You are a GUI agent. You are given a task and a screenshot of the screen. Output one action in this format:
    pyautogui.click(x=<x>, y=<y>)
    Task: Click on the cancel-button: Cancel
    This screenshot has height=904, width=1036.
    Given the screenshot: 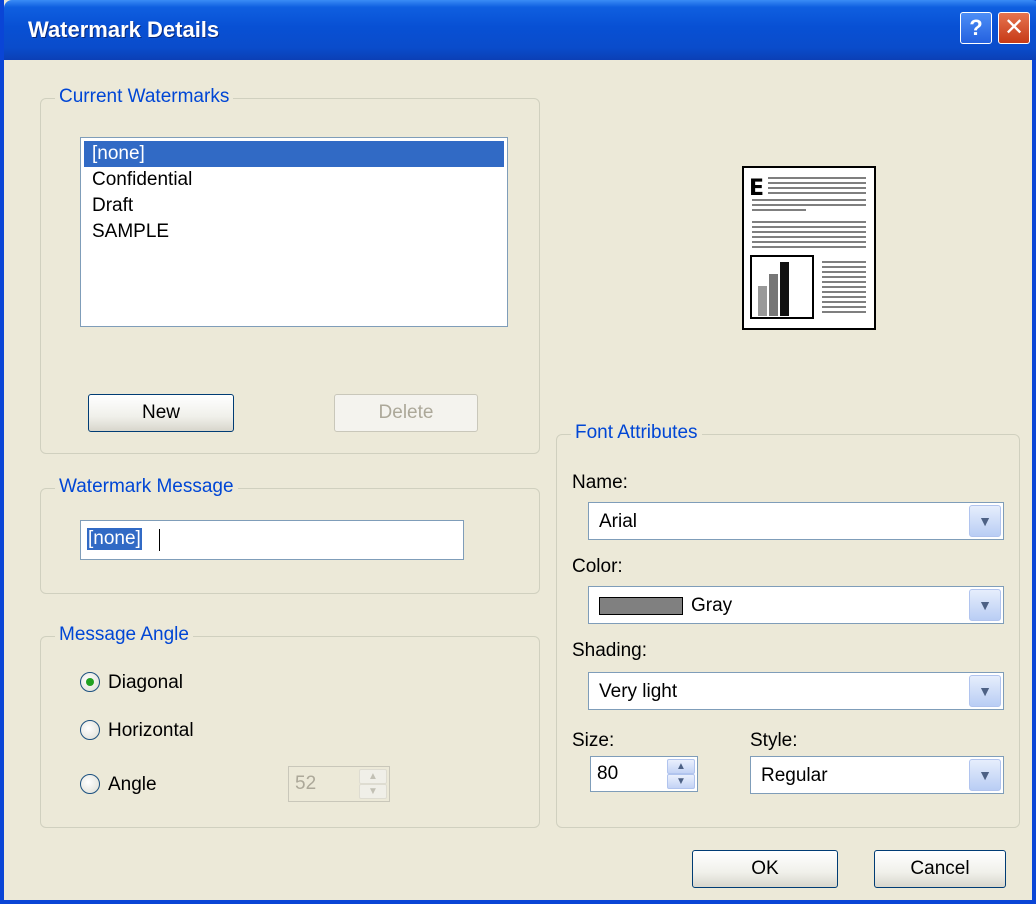 What is the action you would take?
    pyautogui.click(x=940, y=869)
    